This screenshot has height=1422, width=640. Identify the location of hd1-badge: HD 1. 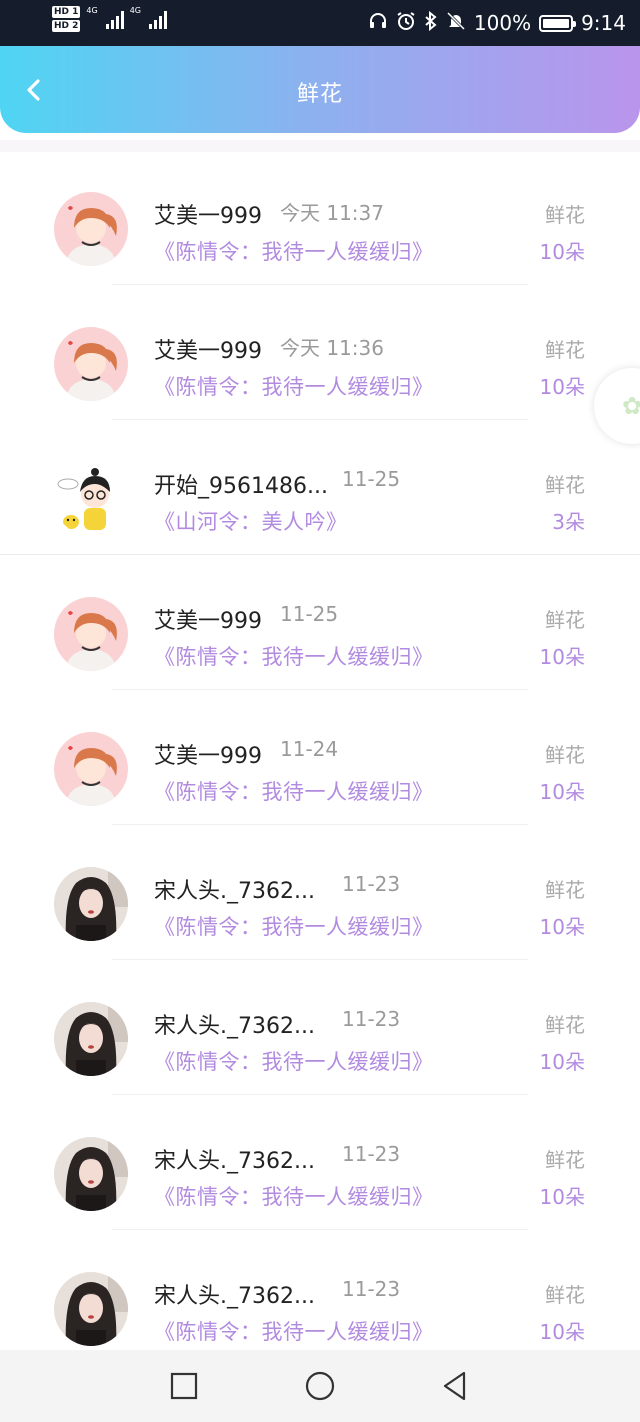
(66, 12).